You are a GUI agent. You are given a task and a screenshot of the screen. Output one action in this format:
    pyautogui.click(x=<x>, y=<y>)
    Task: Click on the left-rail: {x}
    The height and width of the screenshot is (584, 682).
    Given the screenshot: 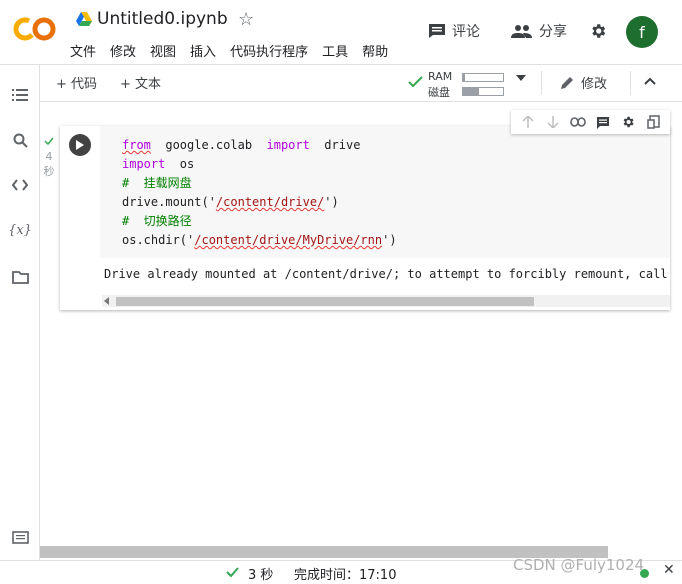 What is the action you would take?
    pyautogui.click(x=20, y=312)
    